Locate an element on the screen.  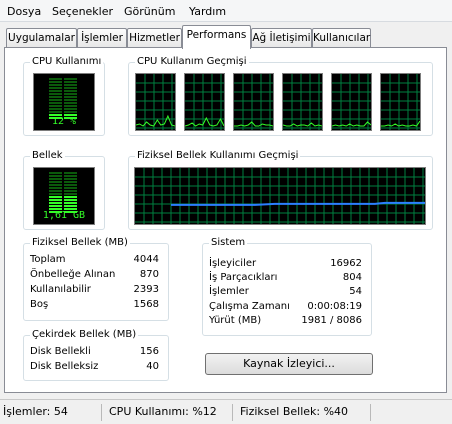
tab-performance: Performans is located at coordinates (216, 37).